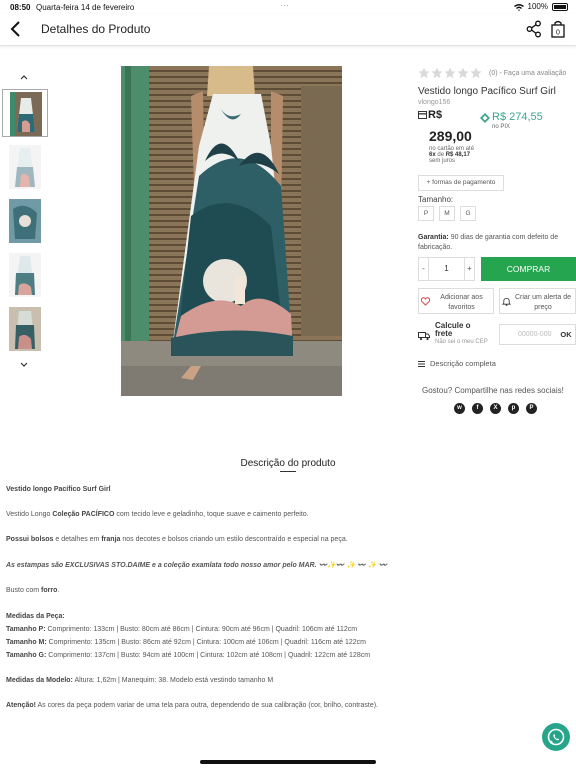 The image size is (576, 768). I want to click on social-share-list: w f X p P, so click(495, 408).